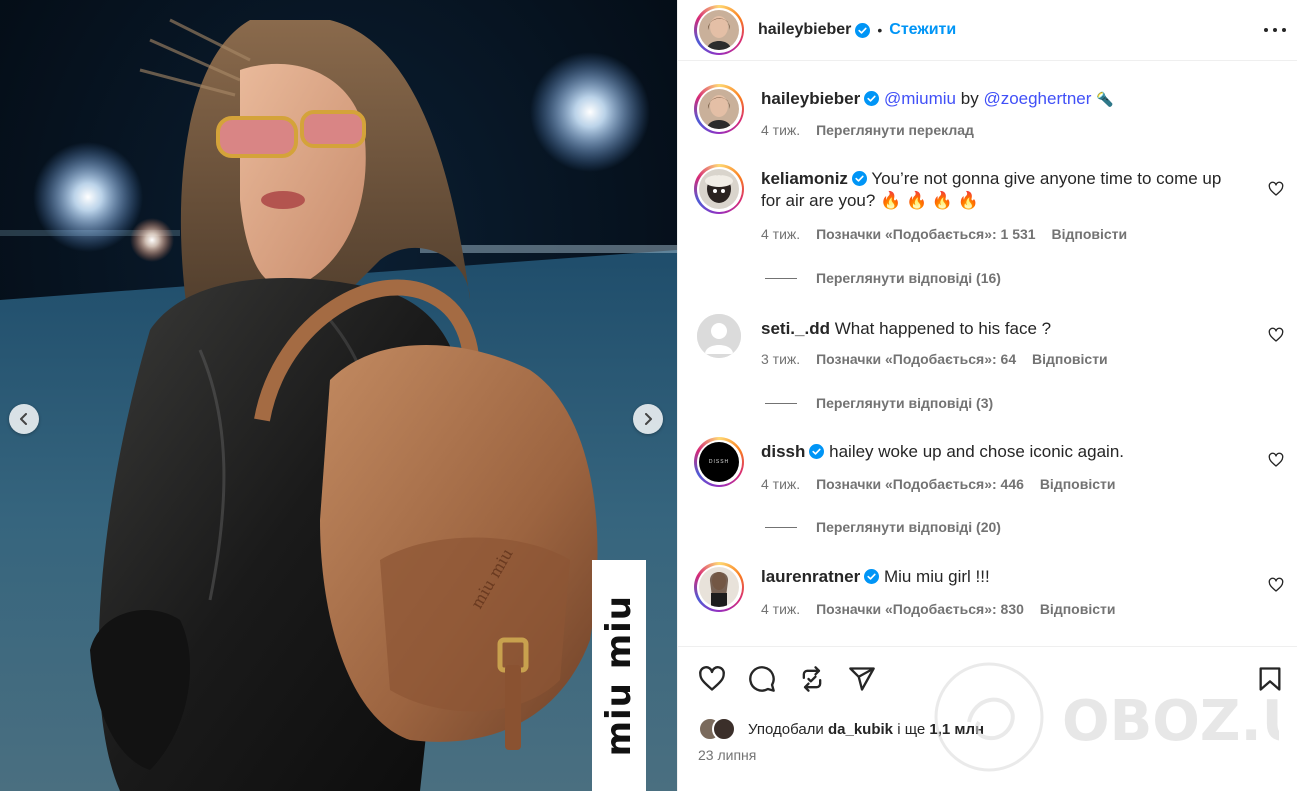 Image resolution: width=1297 pixels, height=791 pixels. Describe the element at coordinates (727, 755) in the screenshot. I see `post-date: 23 липня` at that location.